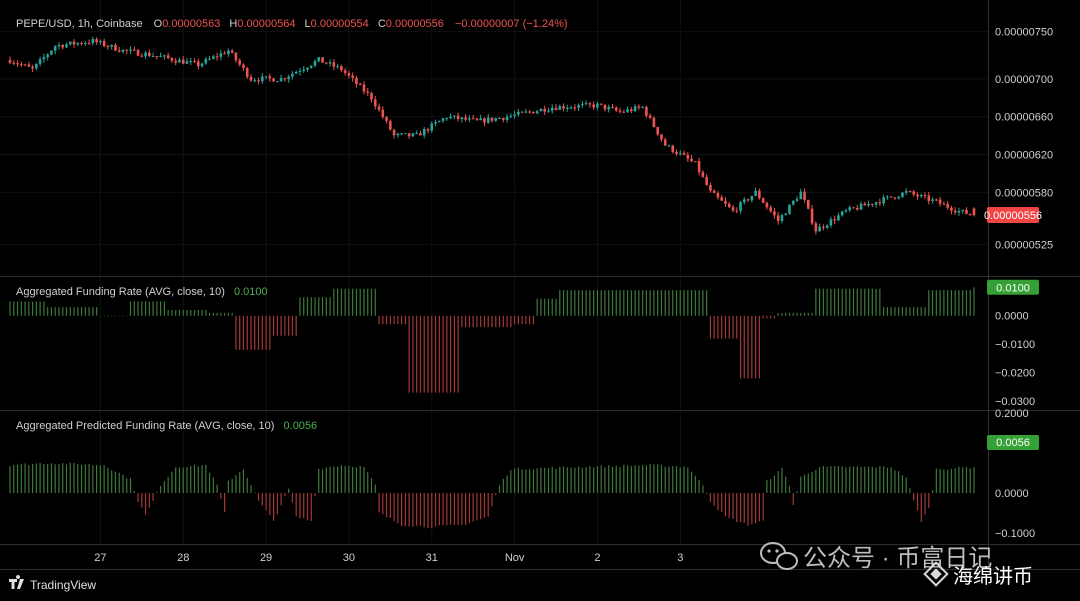 The width and height of the screenshot is (1080, 601). Describe the element at coordinates (1013, 215) in the screenshot. I see `last-price-badge: 0.00000556` at that location.